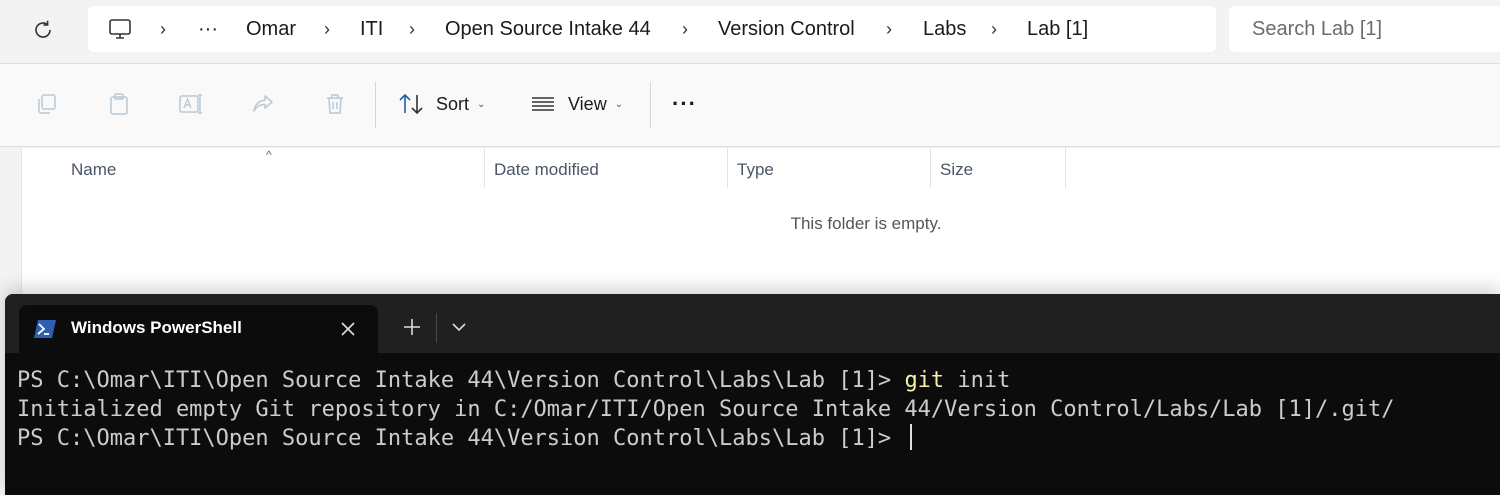 Image resolution: width=1500 pixels, height=495 pixels. I want to click on view-button: View ⌄, so click(576, 104).